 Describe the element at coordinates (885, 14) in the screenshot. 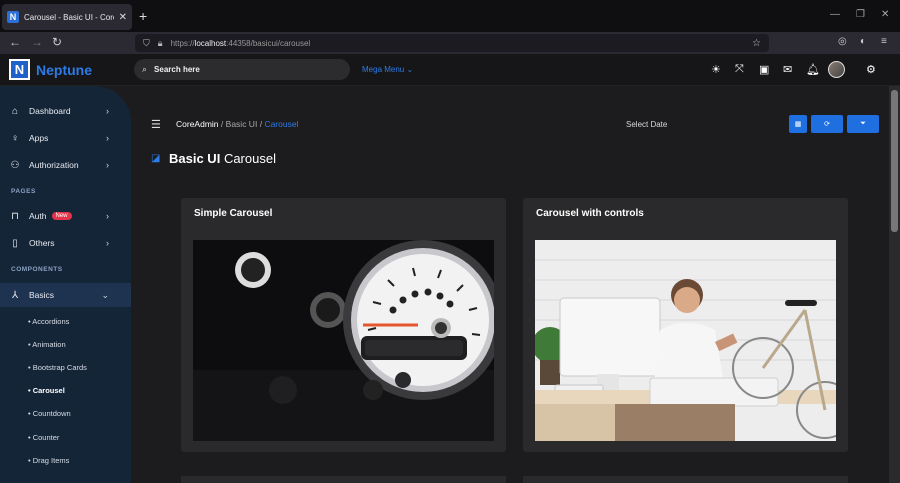

I see `window-close-icon: ✕` at that location.